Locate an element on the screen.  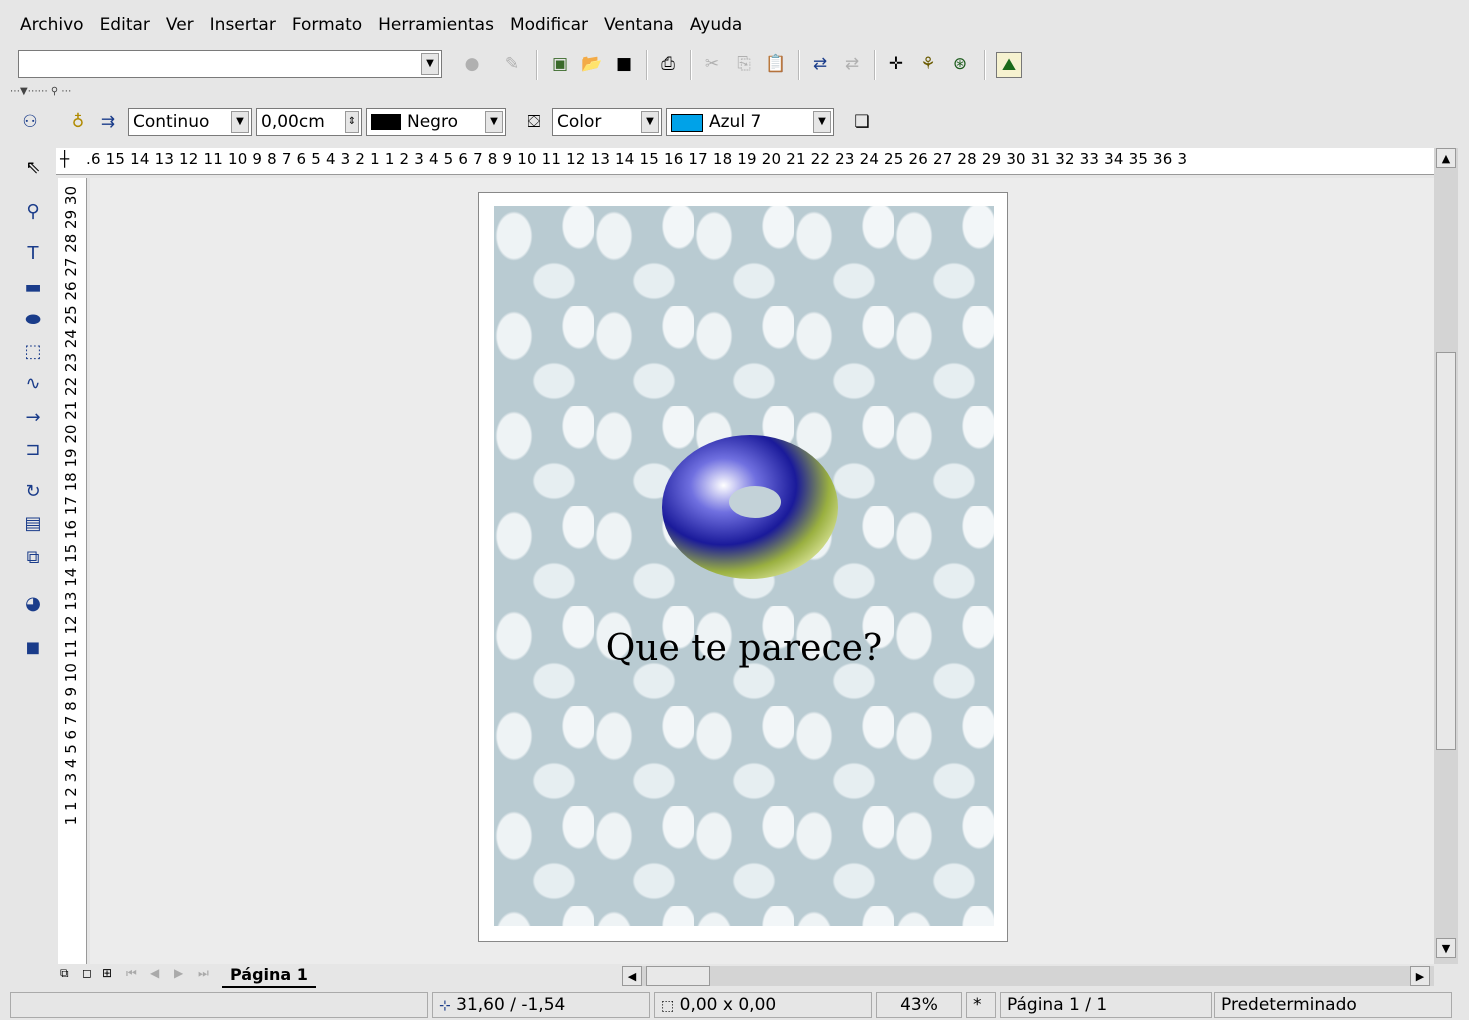
toolbar-grip: ⋯▼⋯⋯ ⚲ ⋯ is located at coordinates (80, 93).